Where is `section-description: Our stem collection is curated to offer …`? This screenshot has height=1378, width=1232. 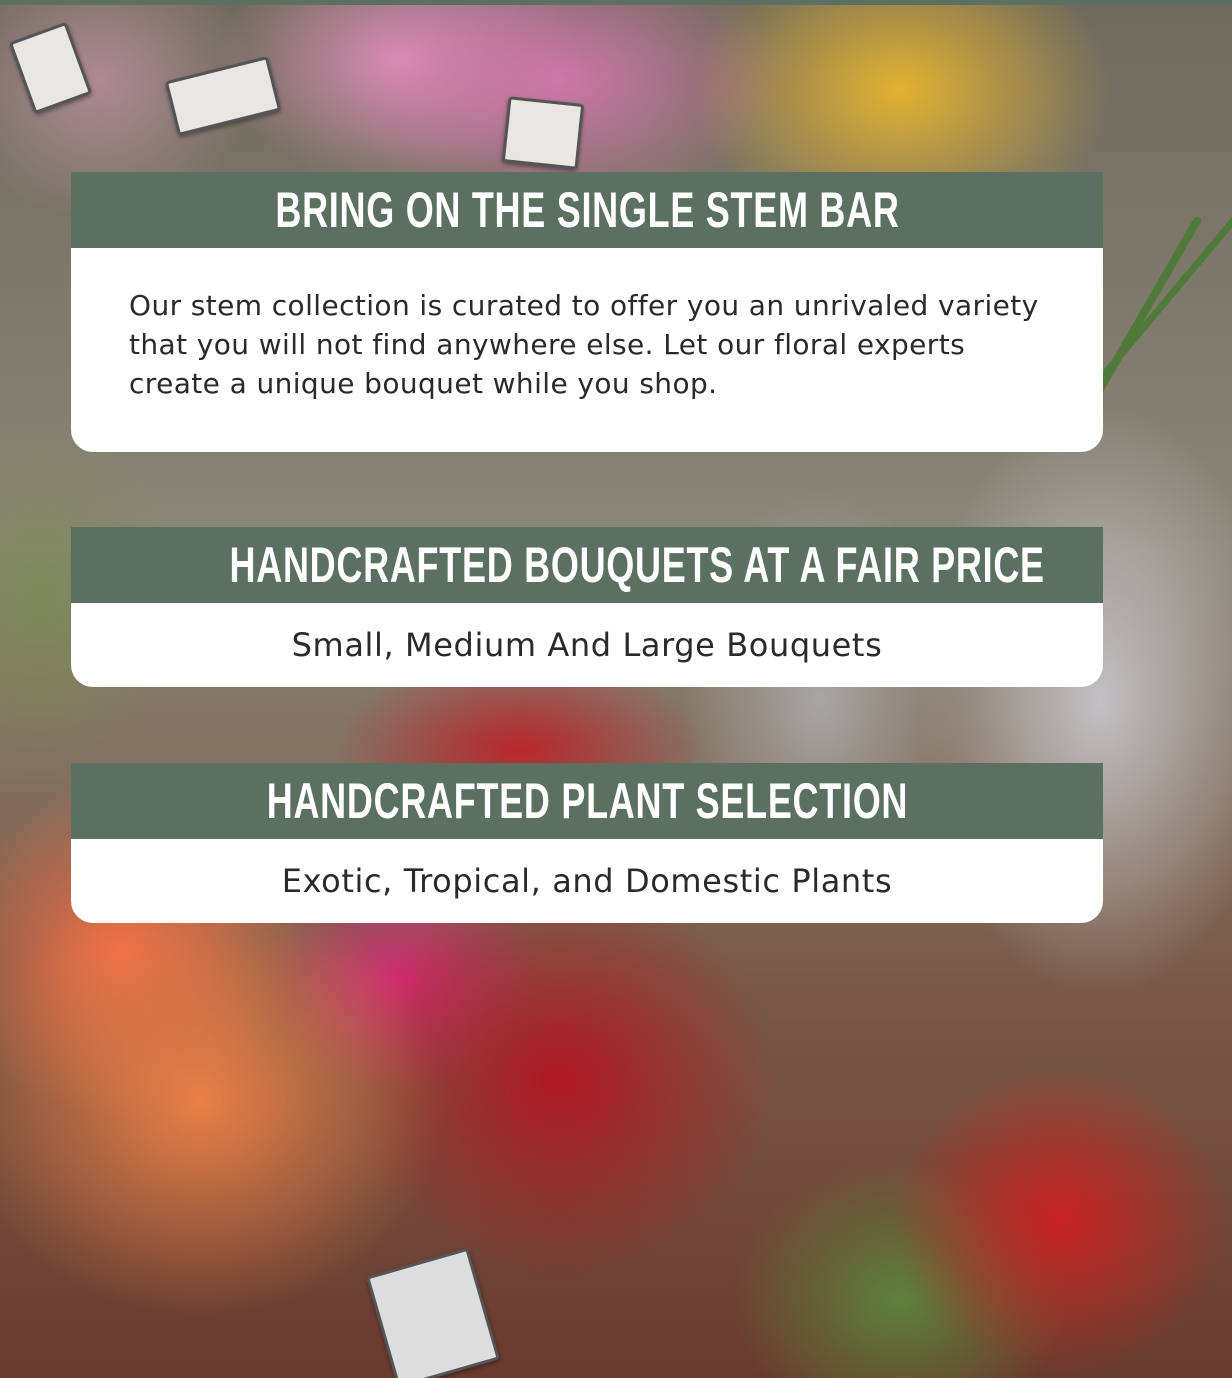
section-description: Our stem collection is curated to offer … is located at coordinates (587, 350).